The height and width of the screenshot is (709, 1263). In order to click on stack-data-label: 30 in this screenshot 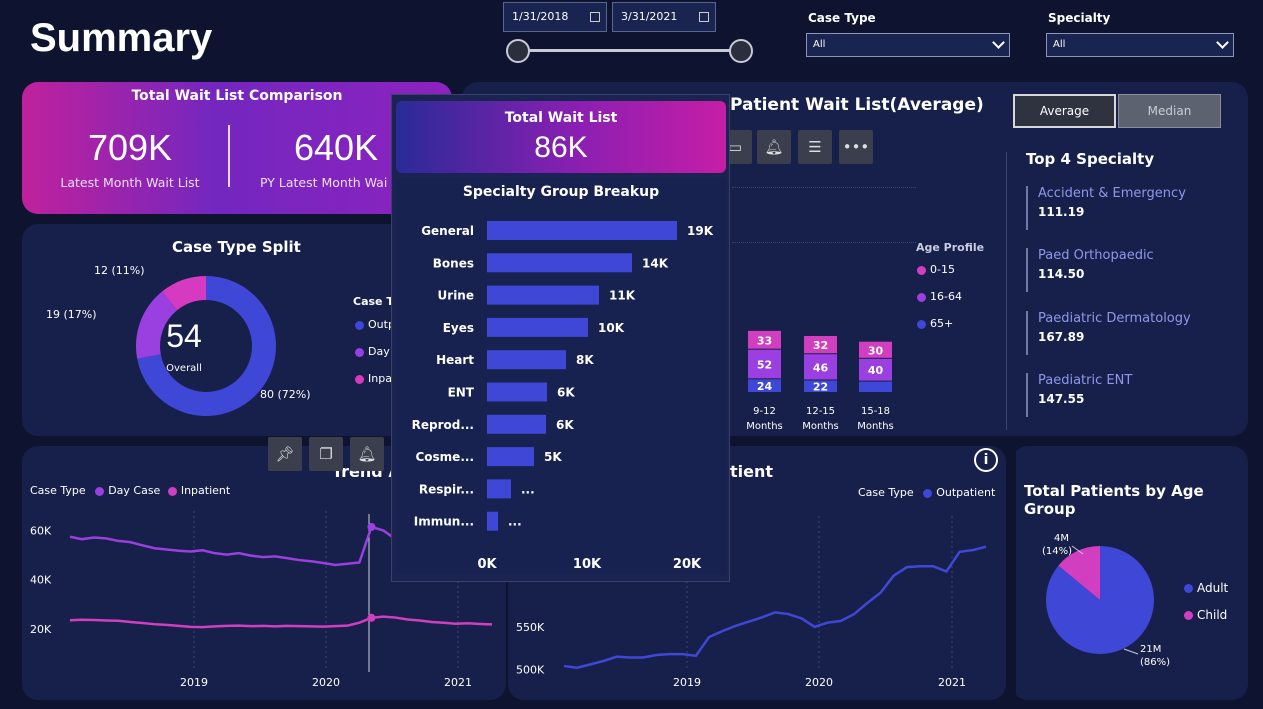, I will do `click(876, 350)`.